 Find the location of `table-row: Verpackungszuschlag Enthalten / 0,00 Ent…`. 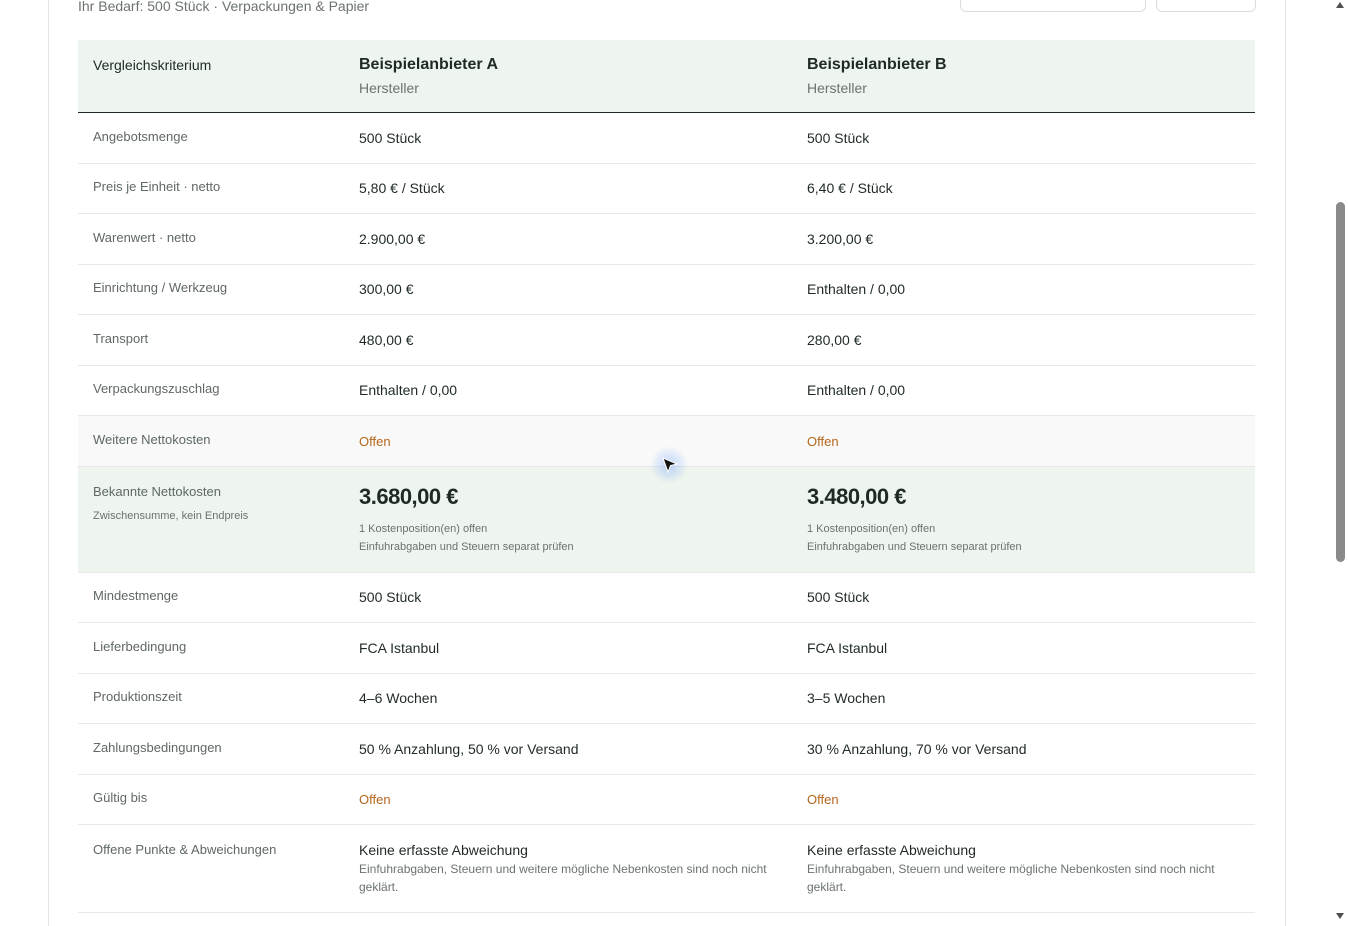

table-row: Verpackungszuschlag Enthalten / 0,00 Ent… is located at coordinates (666, 391).